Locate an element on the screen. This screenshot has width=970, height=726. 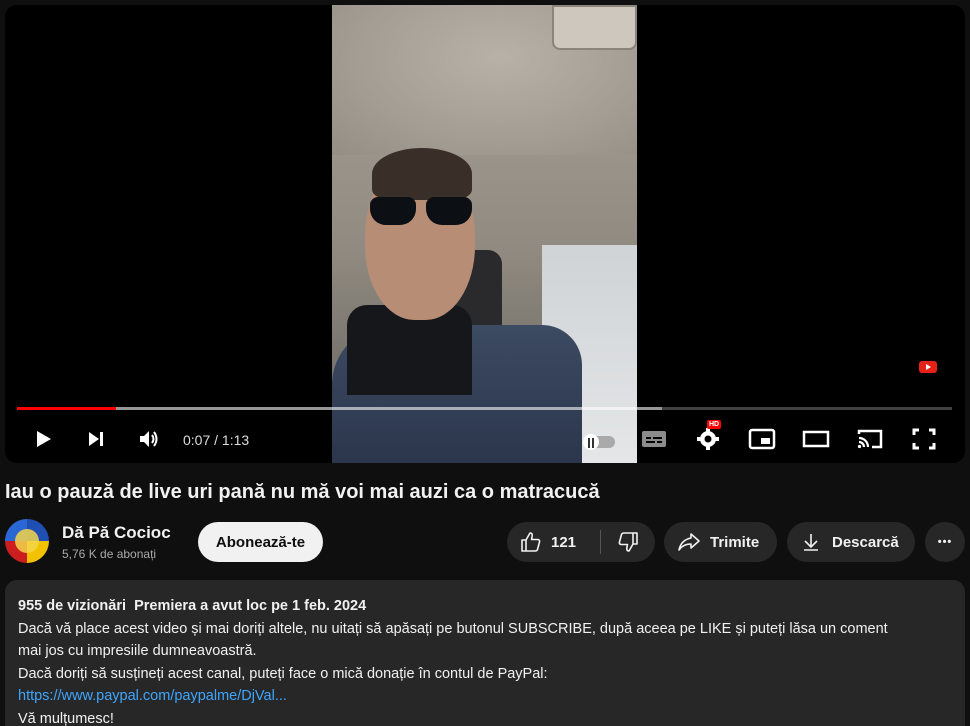
subtitles-icon is located at coordinates (654, 439).